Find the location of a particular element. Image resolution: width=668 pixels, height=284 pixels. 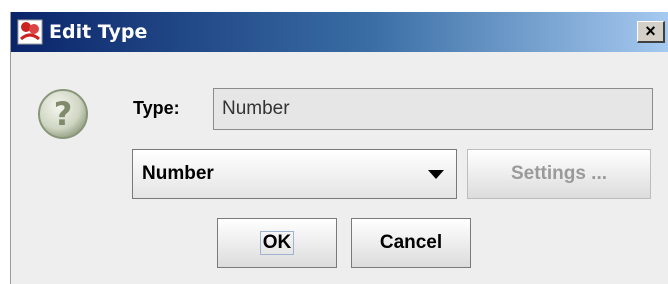

ok-button-label: OK is located at coordinates (277, 243).